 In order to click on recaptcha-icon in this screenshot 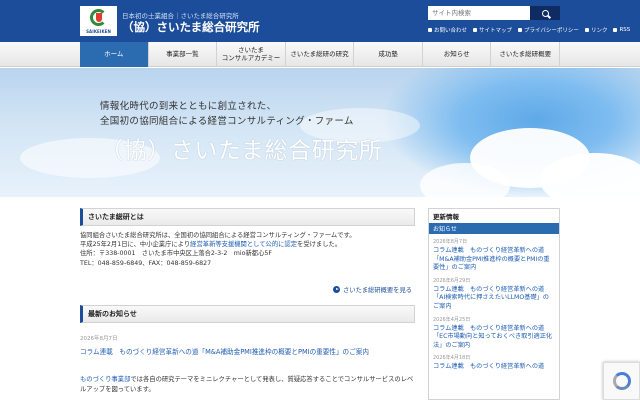, I will do `click(621, 381)`.